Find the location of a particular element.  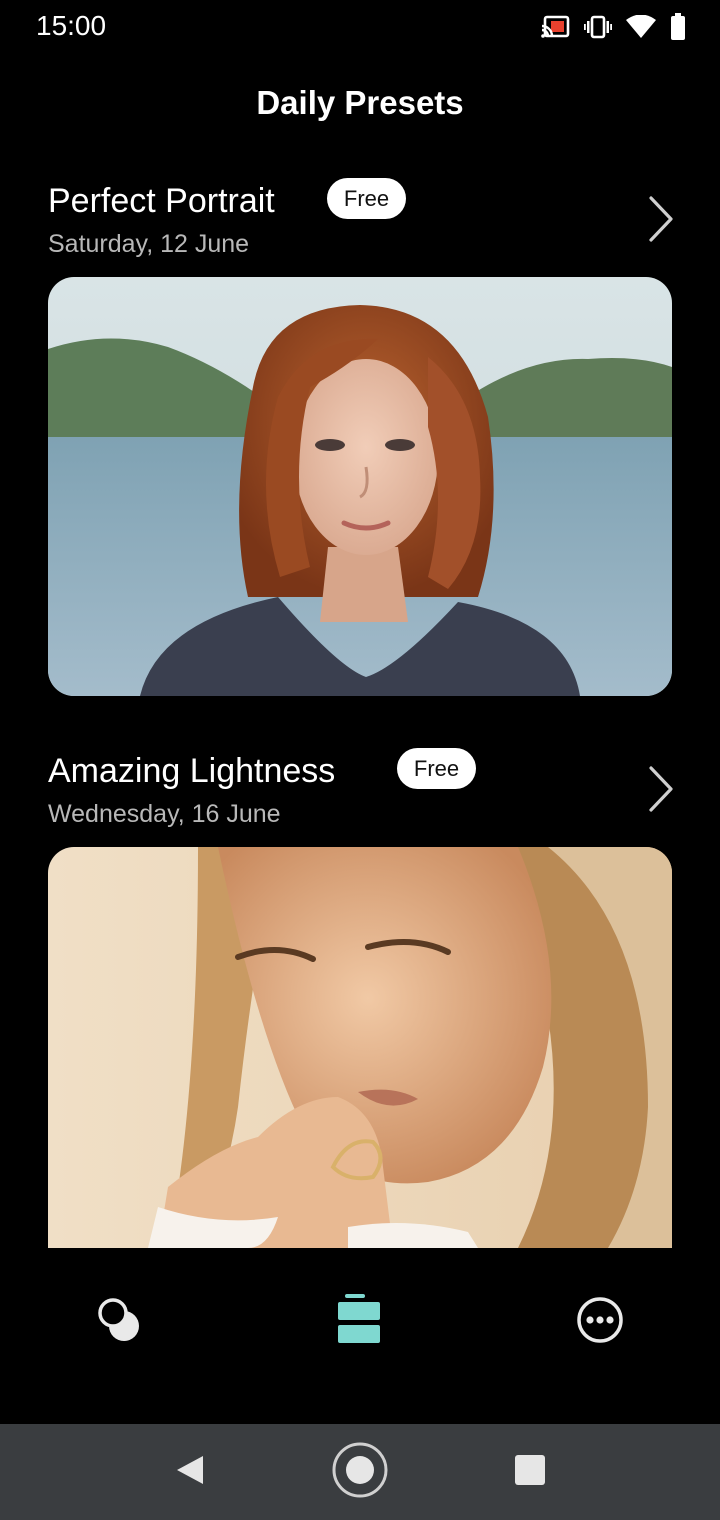

cast-icon is located at coordinates (555, 27).